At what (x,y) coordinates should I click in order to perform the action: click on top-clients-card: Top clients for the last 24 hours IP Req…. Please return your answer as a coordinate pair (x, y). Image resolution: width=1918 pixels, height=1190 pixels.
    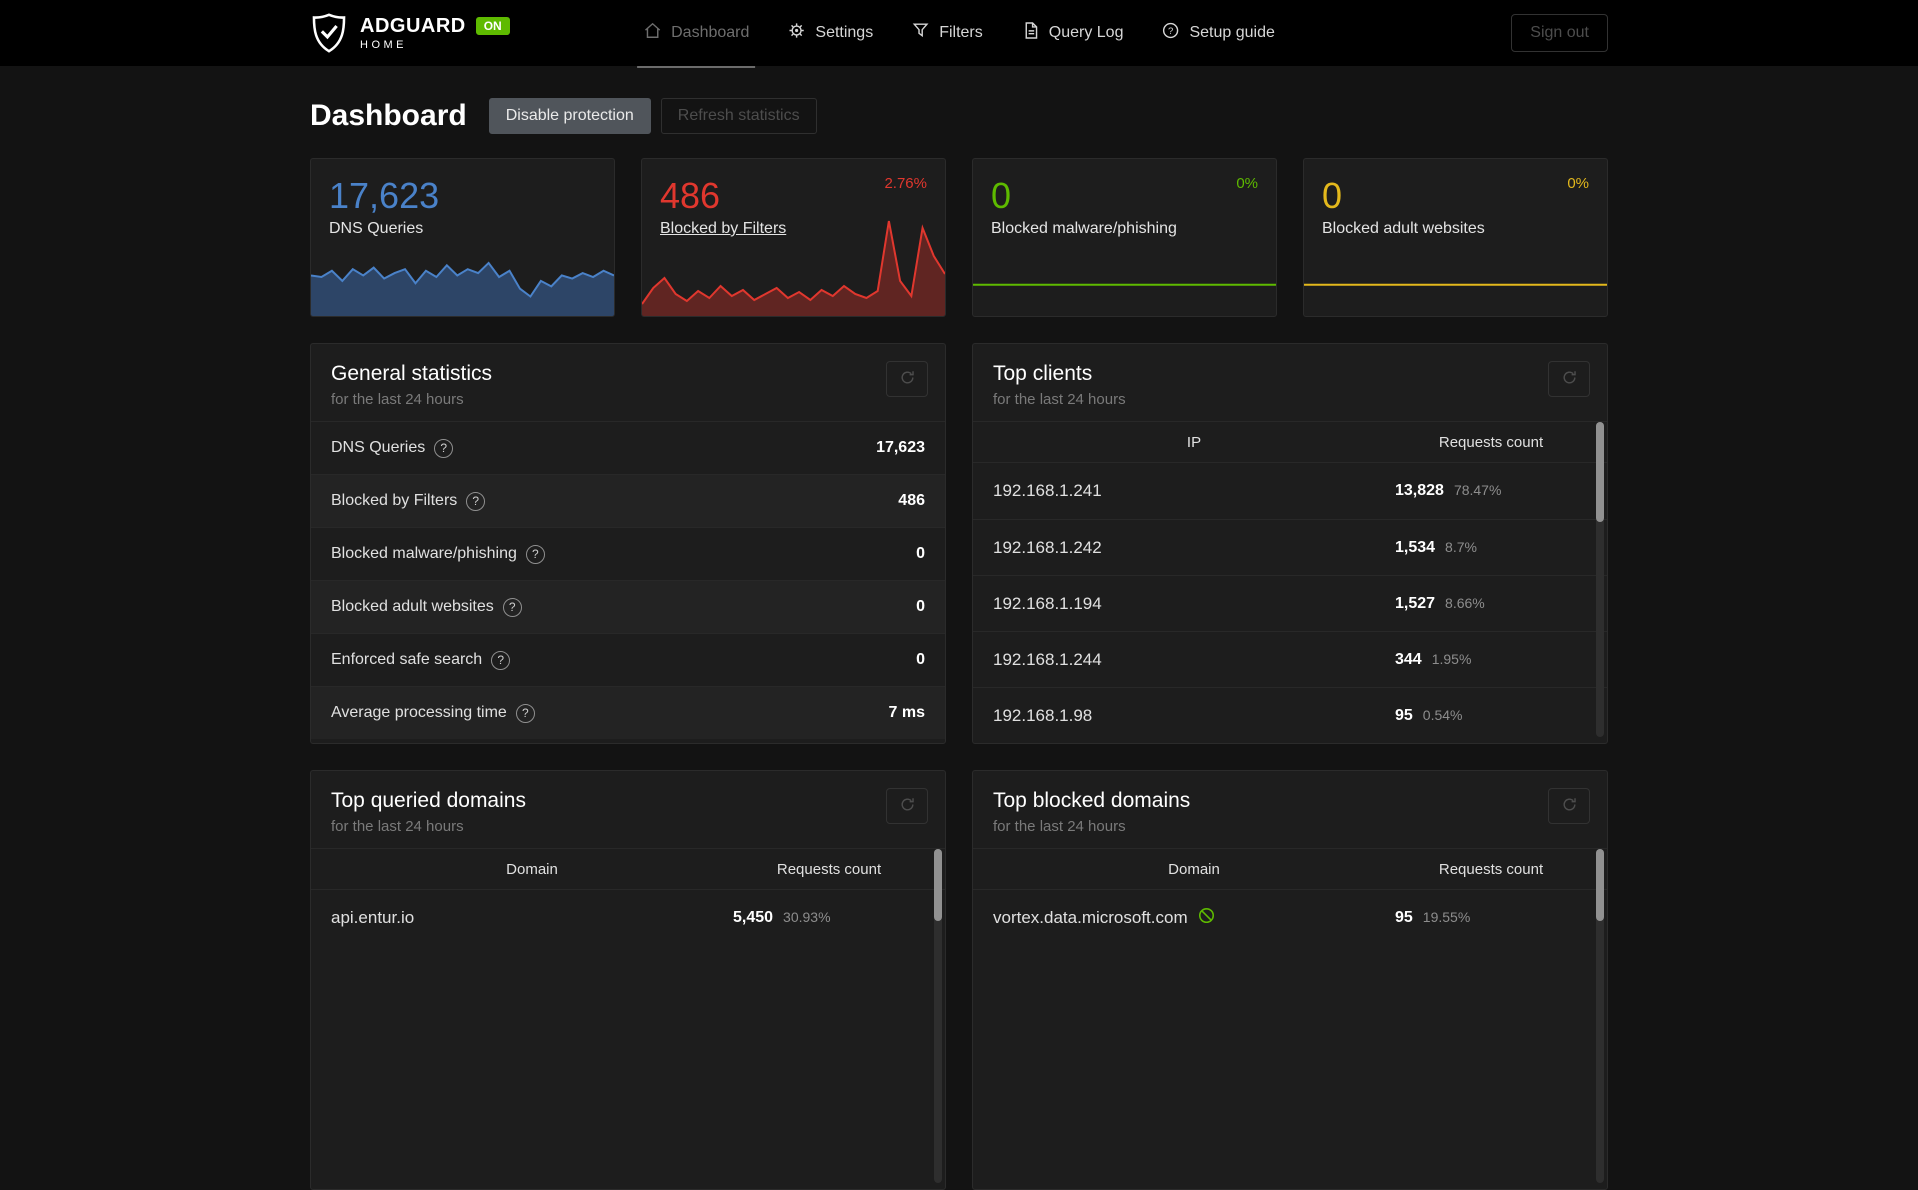
    Looking at the image, I should click on (1290, 543).